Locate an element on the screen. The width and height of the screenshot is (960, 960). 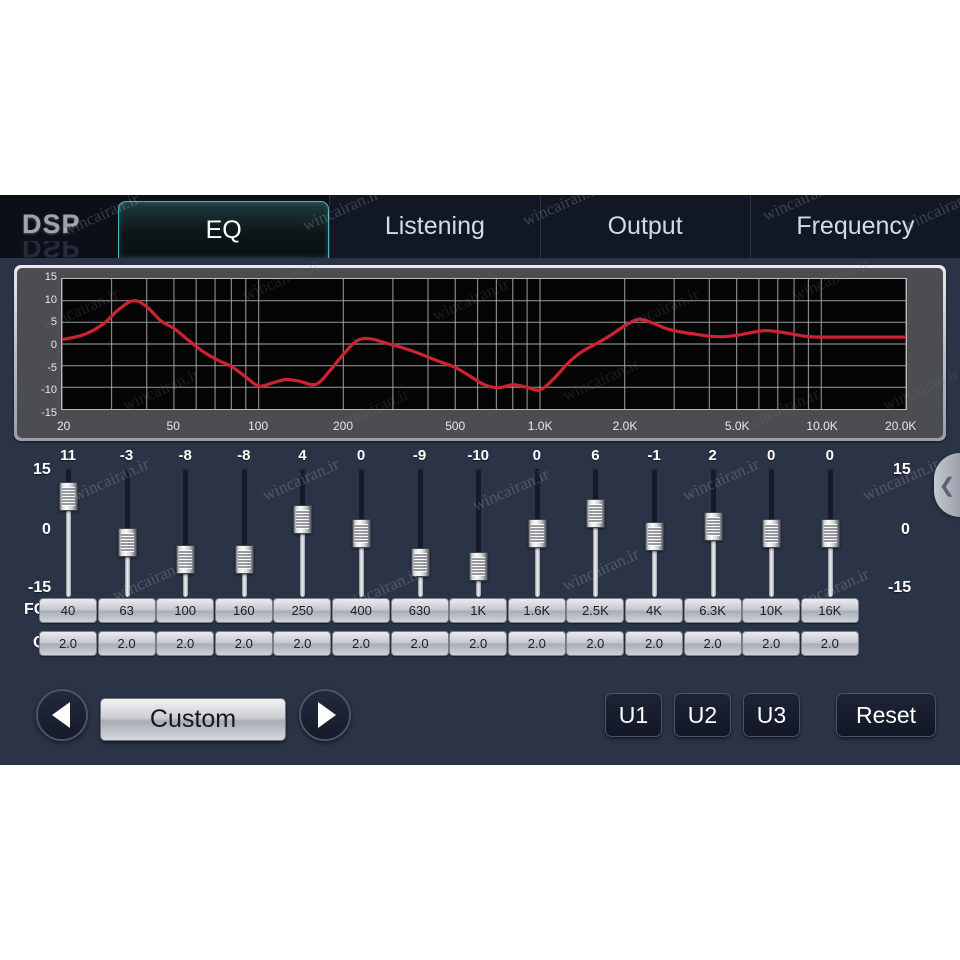
fc-cell-band-2: 63 is located at coordinates (126, 610).